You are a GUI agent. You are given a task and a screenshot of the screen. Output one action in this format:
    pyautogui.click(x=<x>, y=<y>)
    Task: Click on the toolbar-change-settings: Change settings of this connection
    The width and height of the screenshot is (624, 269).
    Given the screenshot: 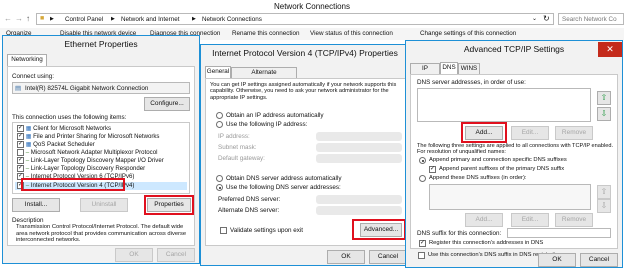 What is the action you would take?
    pyautogui.click(x=468, y=33)
    